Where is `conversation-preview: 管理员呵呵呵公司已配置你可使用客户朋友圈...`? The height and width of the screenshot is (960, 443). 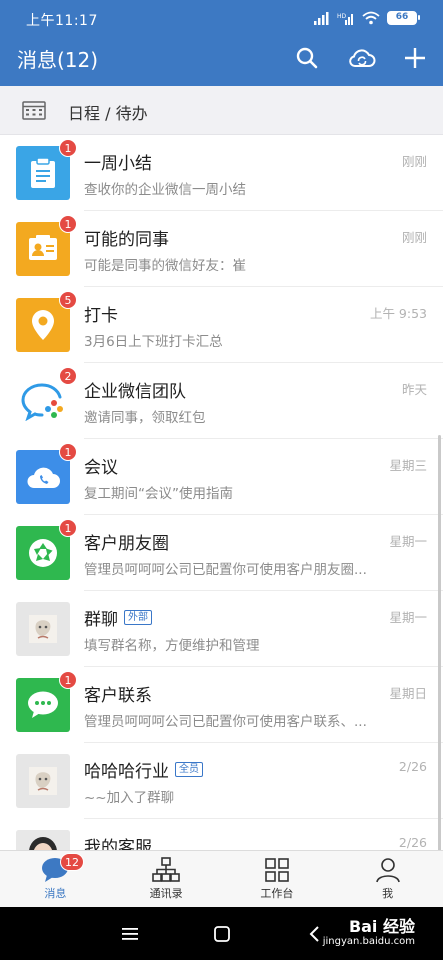
conversation-preview: 管理员呵呵呵公司已配置你可使用客户朋友圈... is located at coordinates (225, 570).